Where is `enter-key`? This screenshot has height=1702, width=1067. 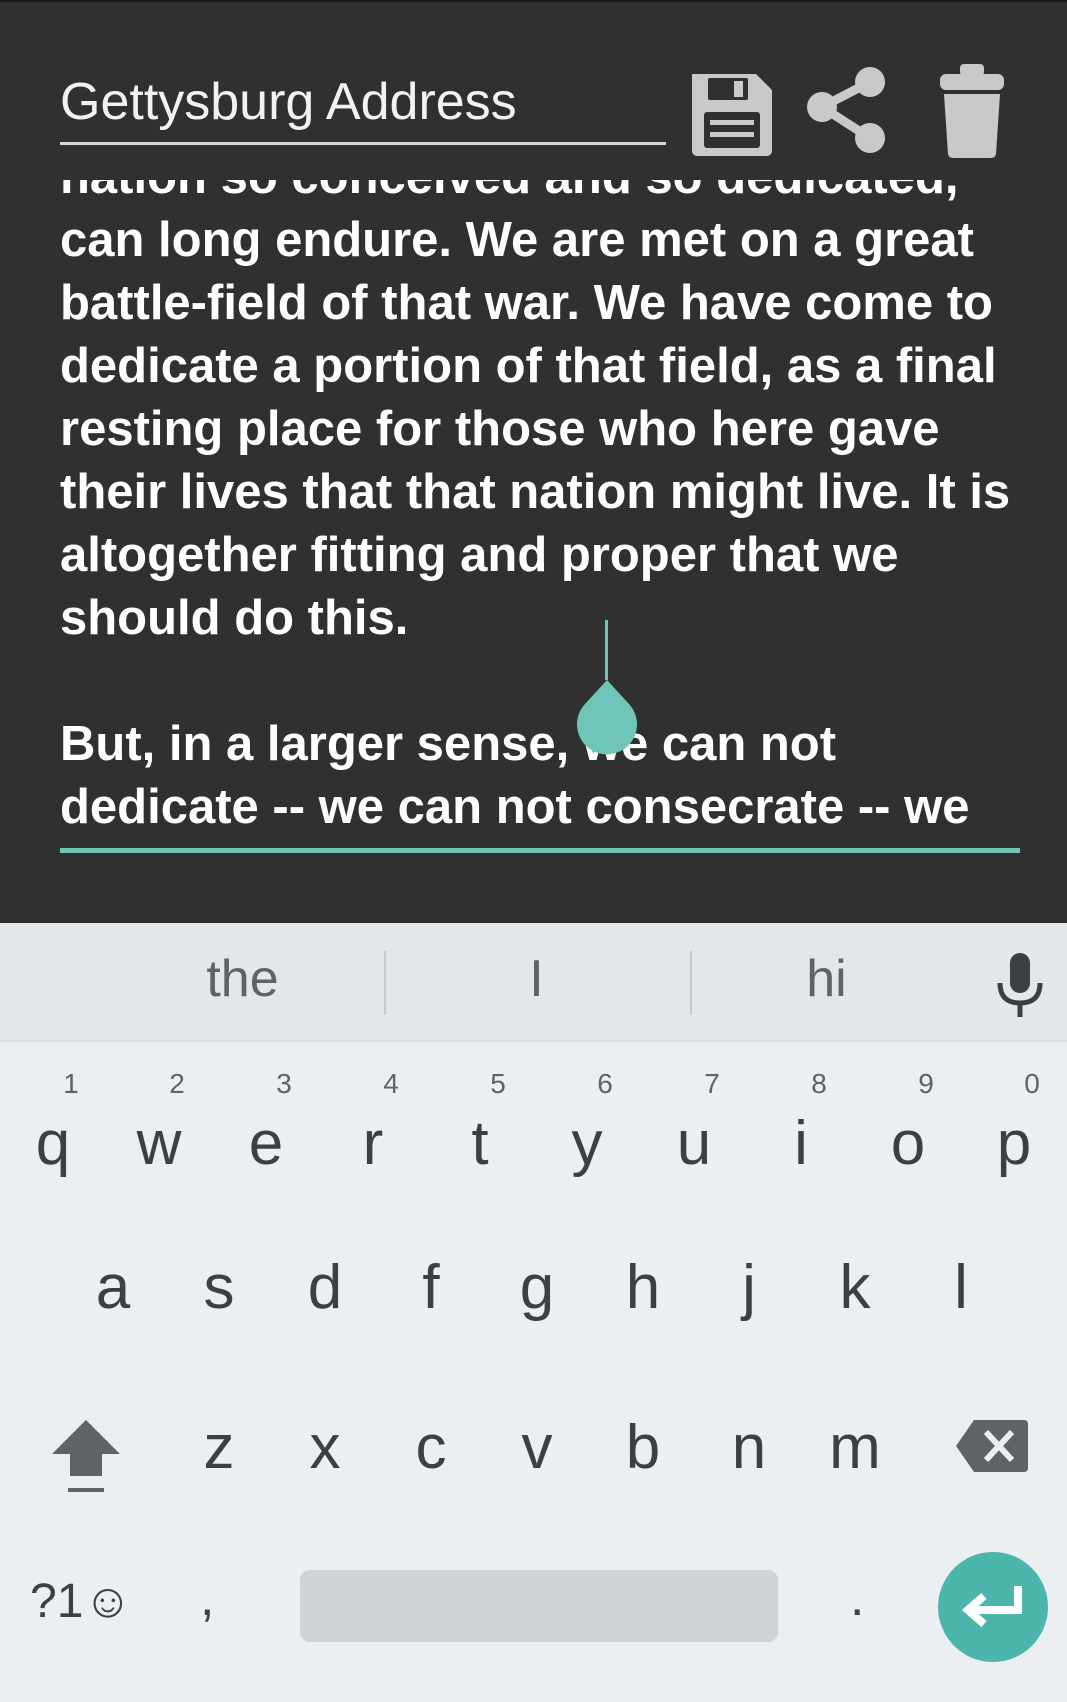 enter-key is located at coordinates (993, 1607).